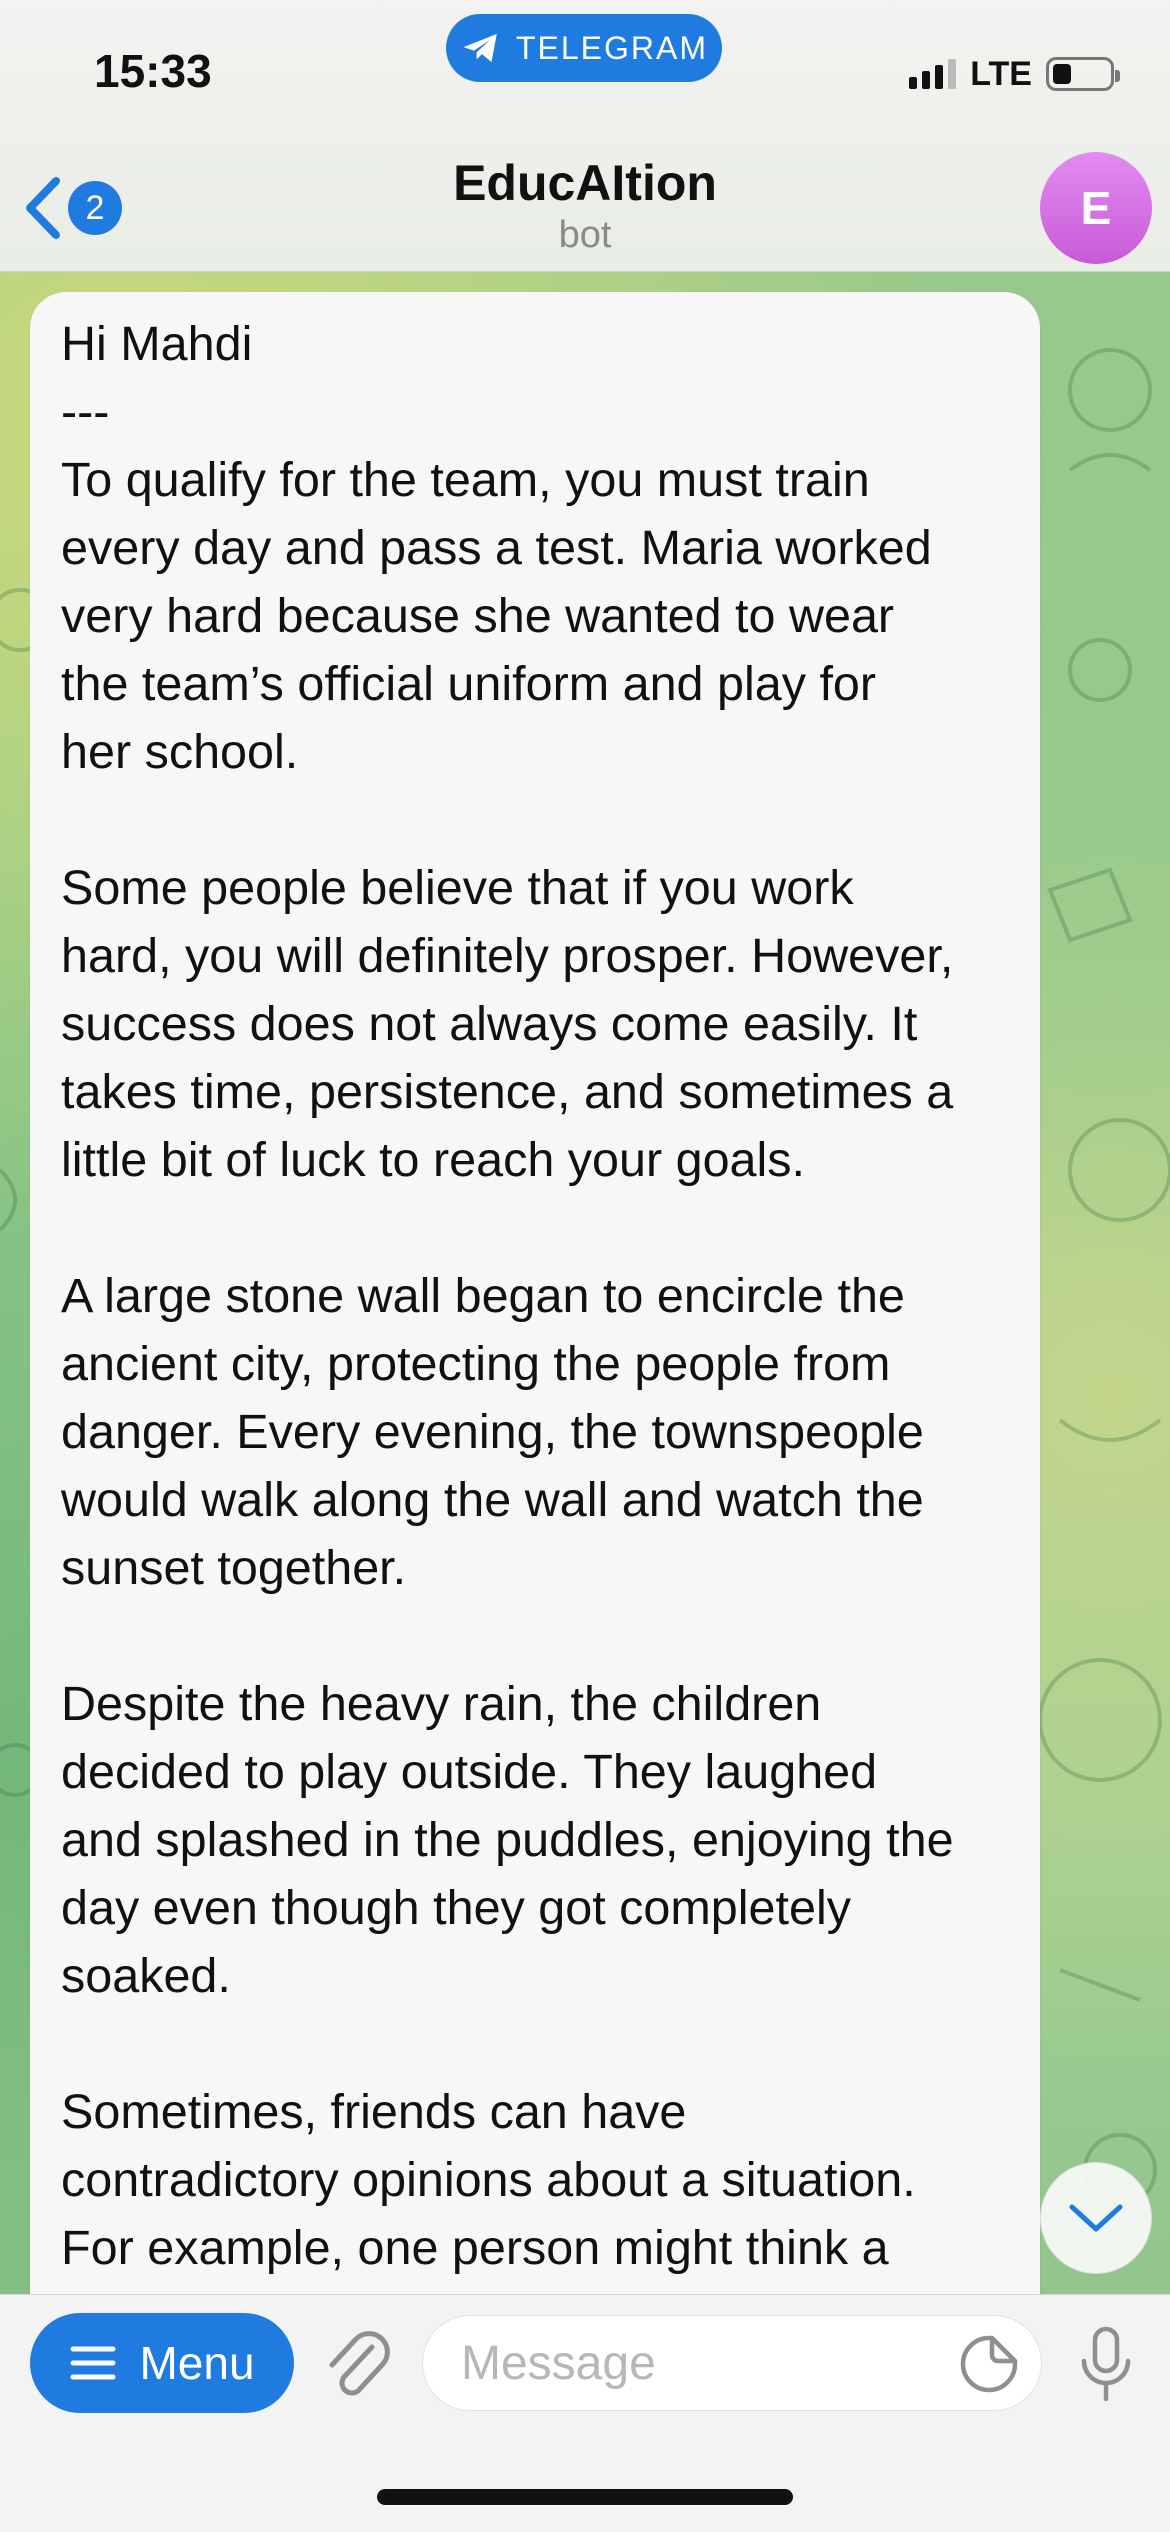  What do you see at coordinates (732, 2363) in the screenshot?
I see `message-input: Message` at bounding box center [732, 2363].